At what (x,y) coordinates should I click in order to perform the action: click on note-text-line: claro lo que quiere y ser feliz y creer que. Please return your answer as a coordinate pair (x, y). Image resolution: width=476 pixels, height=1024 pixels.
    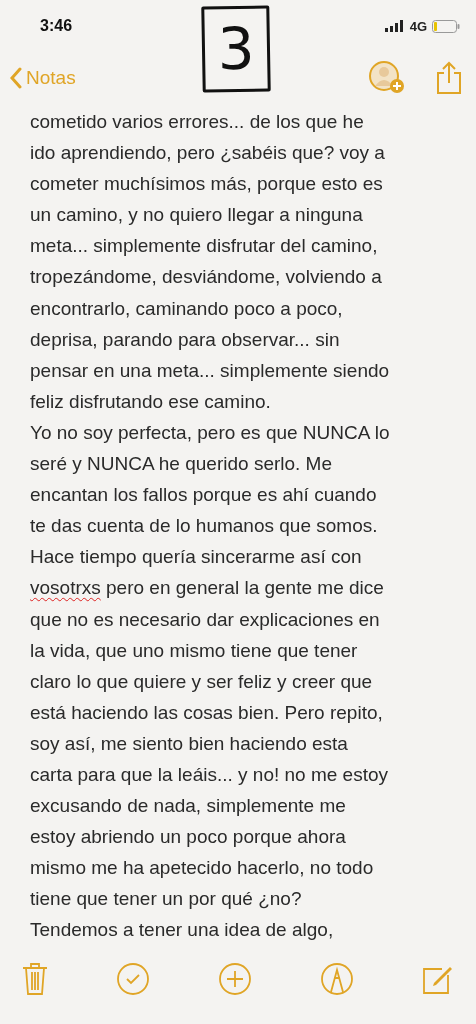
    Looking at the image, I should click on (202, 681).